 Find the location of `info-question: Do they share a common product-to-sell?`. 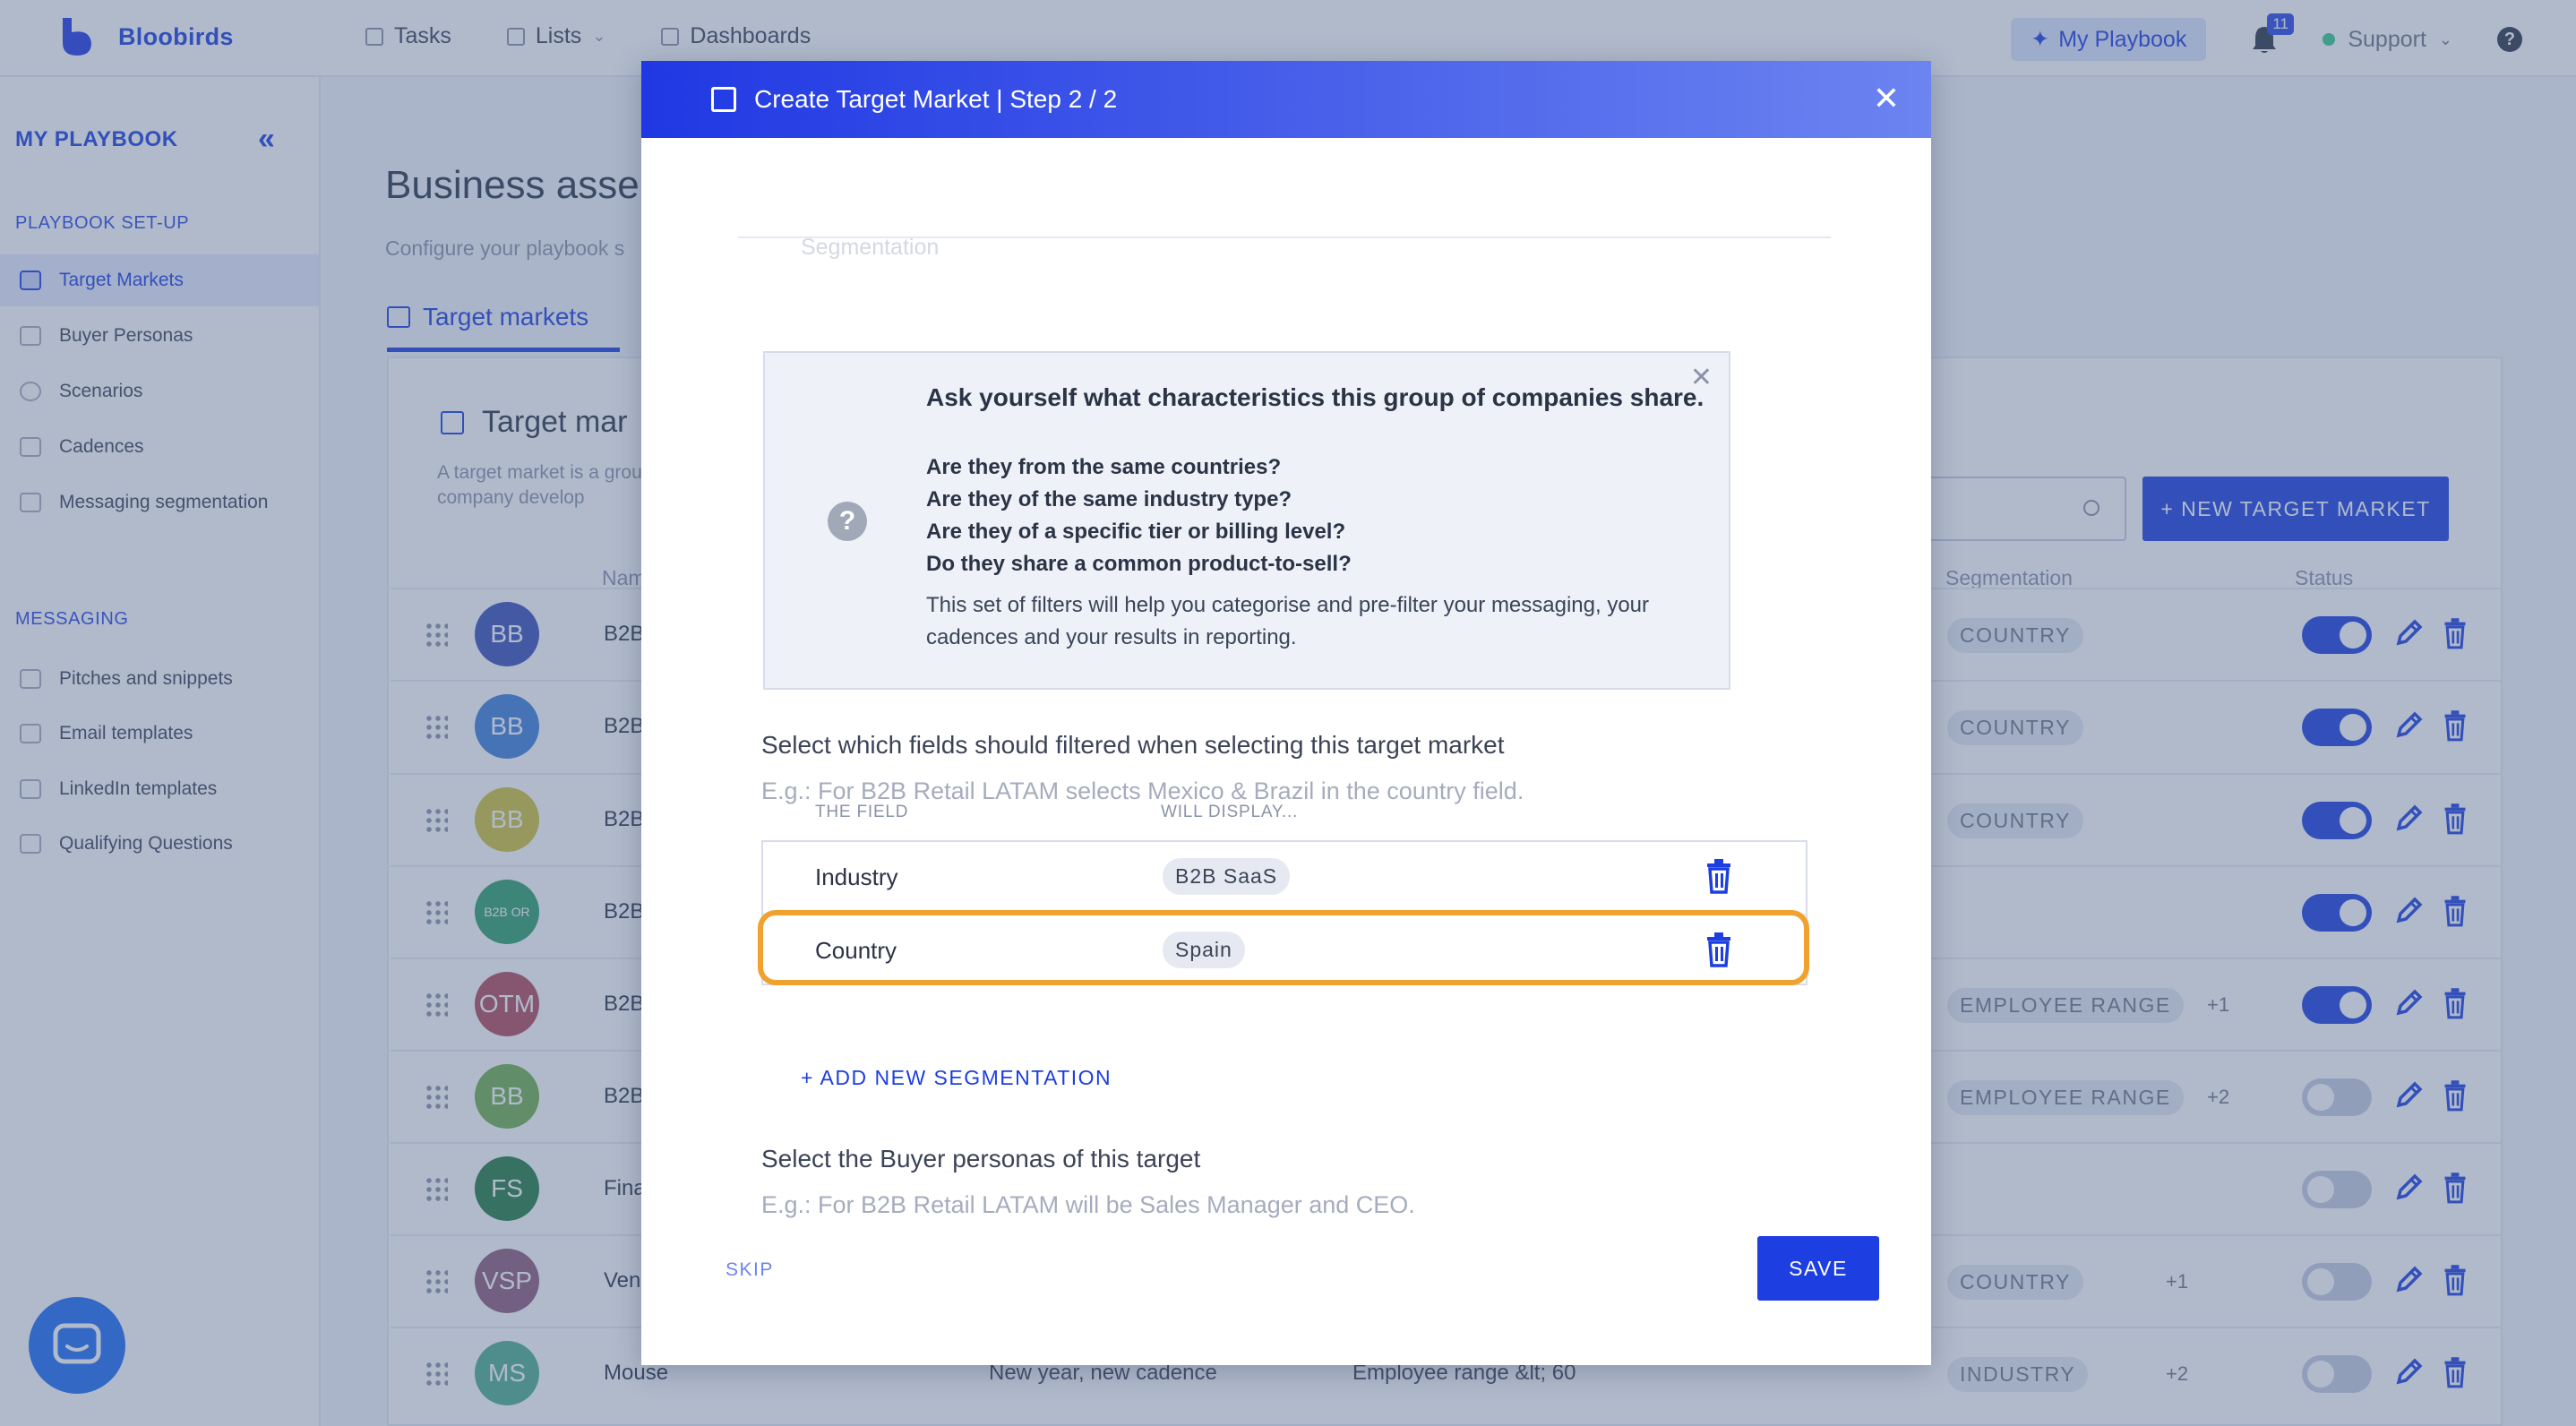

info-question: Do they share a common product-to-sell? is located at coordinates (1139, 564).